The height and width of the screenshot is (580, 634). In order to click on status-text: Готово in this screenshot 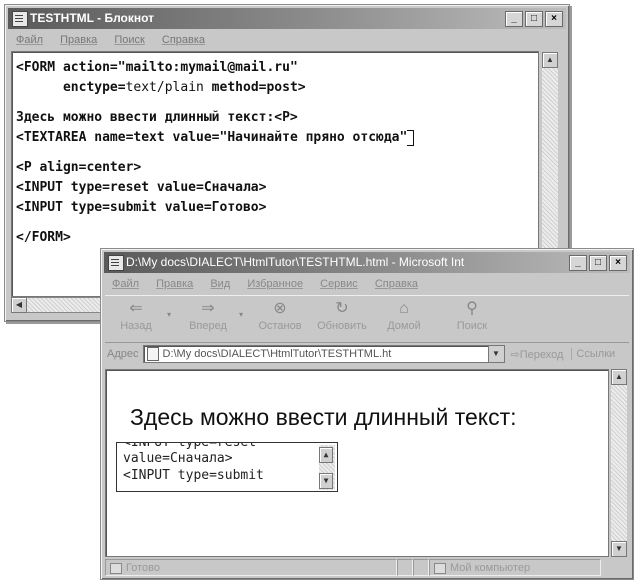, I will do `click(251, 567)`.